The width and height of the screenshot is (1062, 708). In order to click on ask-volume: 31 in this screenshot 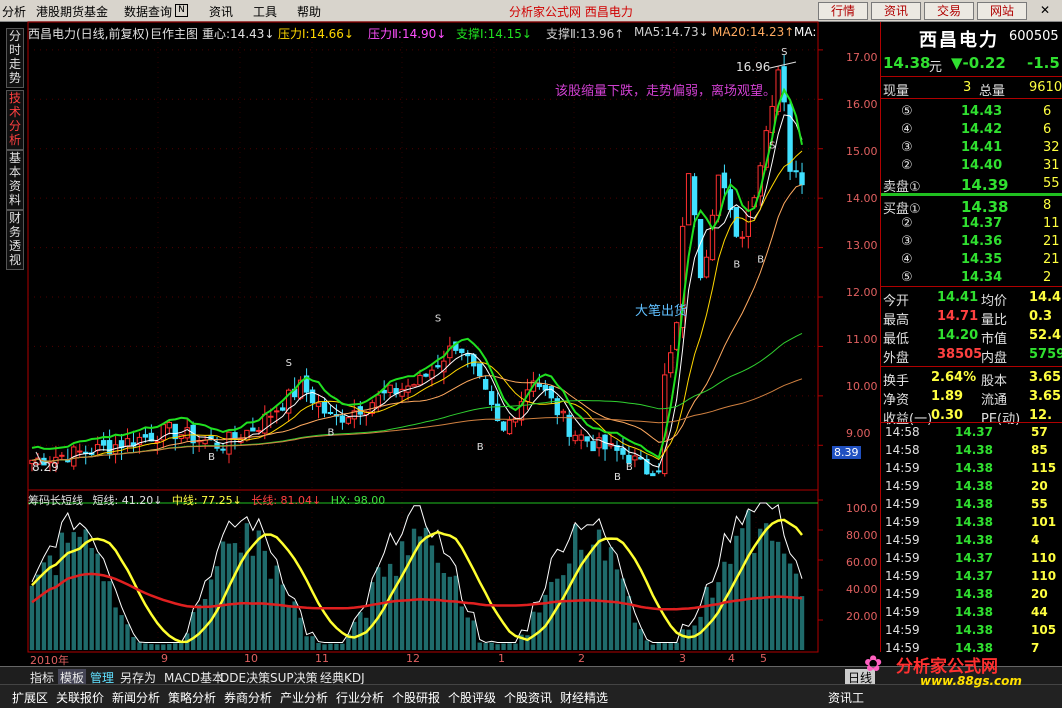, I will do `click(1051, 165)`.